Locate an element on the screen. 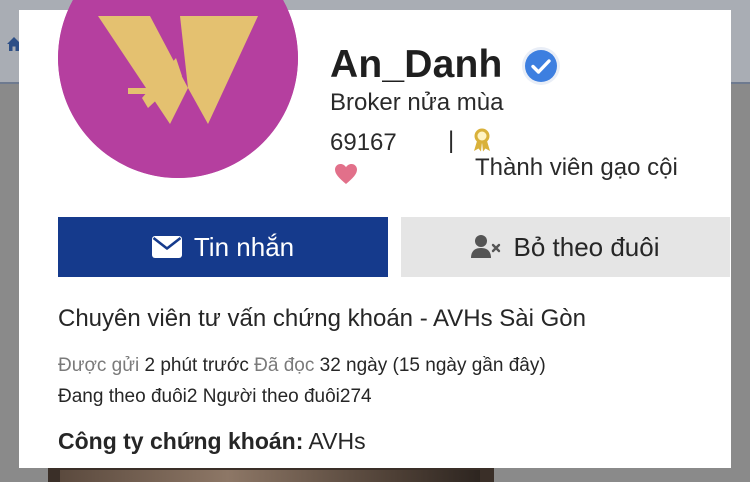  message-button-label: Tin nhắn is located at coordinates (244, 246).